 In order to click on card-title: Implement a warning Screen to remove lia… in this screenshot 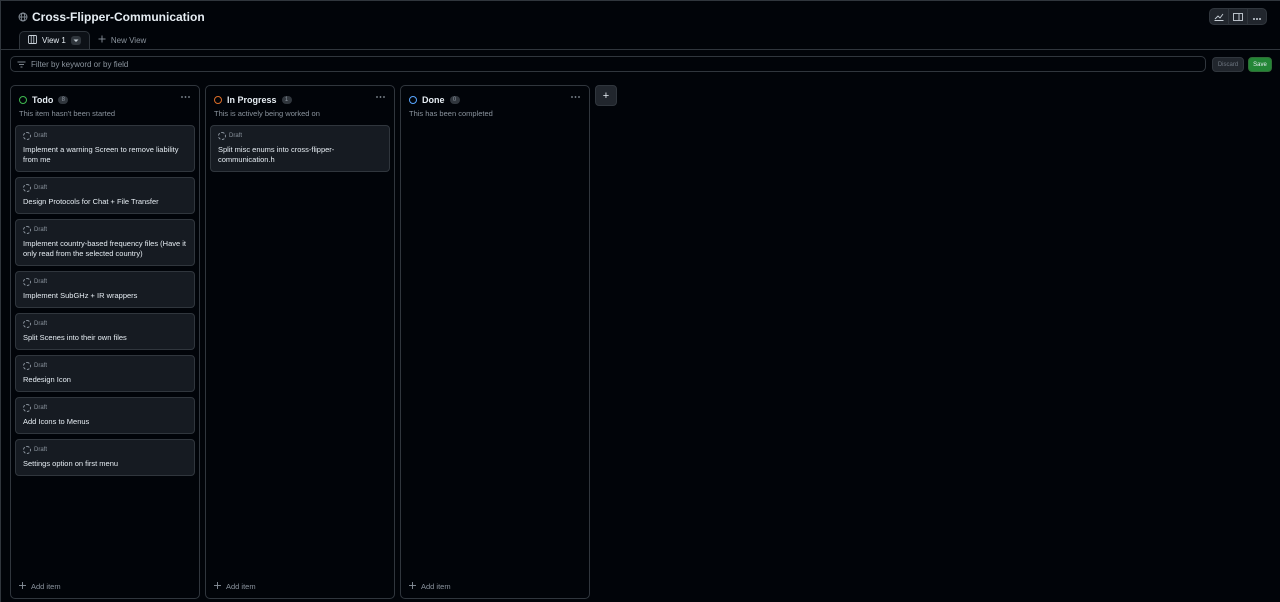, I will do `click(105, 155)`.